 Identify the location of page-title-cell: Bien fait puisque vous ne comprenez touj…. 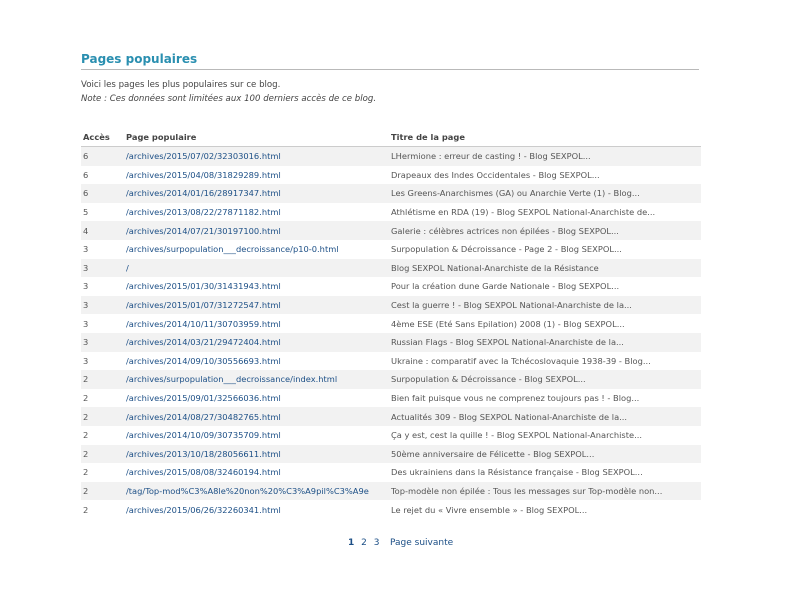
(515, 398).